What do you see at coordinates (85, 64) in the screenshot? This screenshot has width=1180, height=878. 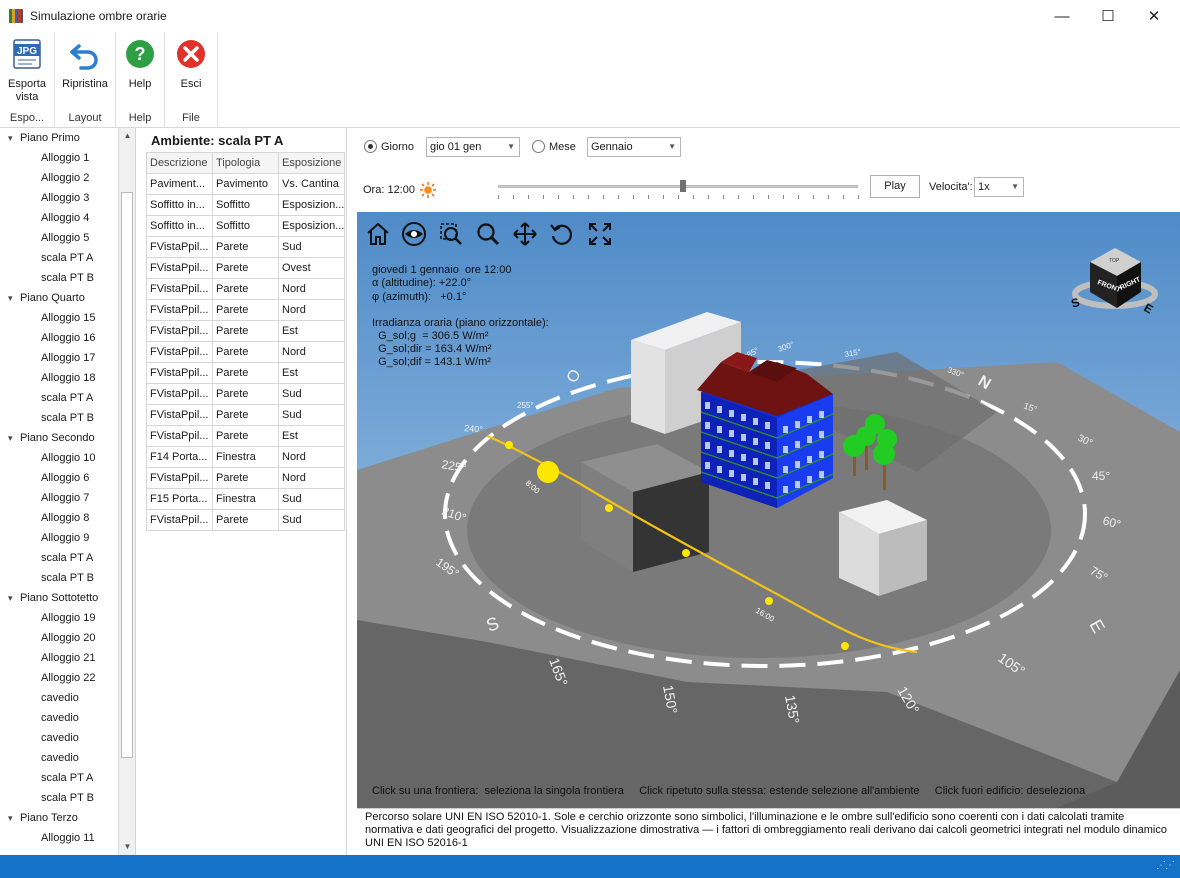 I see `restore-button: Ripristina` at bounding box center [85, 64].